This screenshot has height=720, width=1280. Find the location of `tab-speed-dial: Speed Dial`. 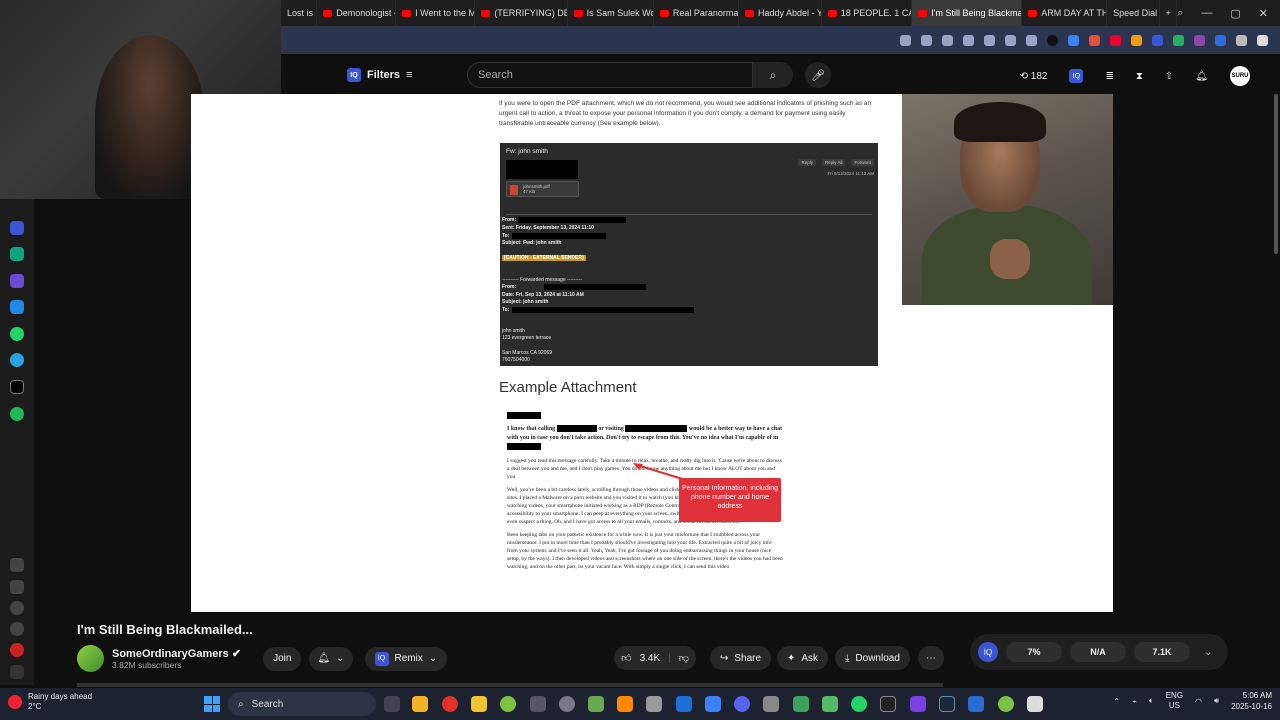

tab-speed-dial: Speed Dial is located at coordinates (1133, 13).